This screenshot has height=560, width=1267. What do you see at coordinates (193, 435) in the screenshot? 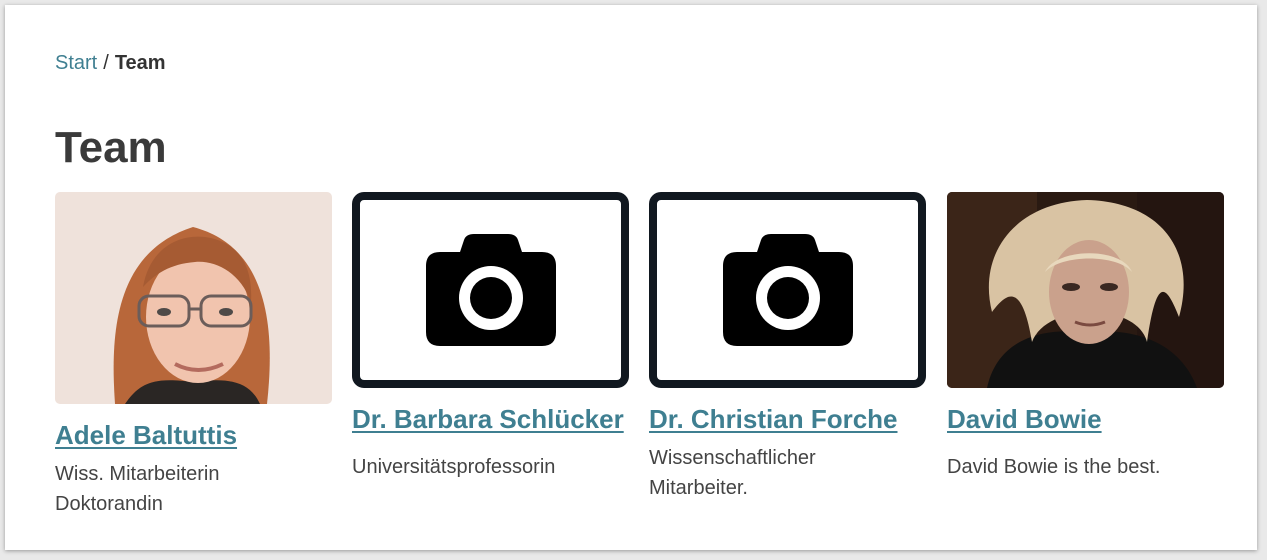
I see `member-name-link: Adele Baltuttis` at bounding box center [193, 435].